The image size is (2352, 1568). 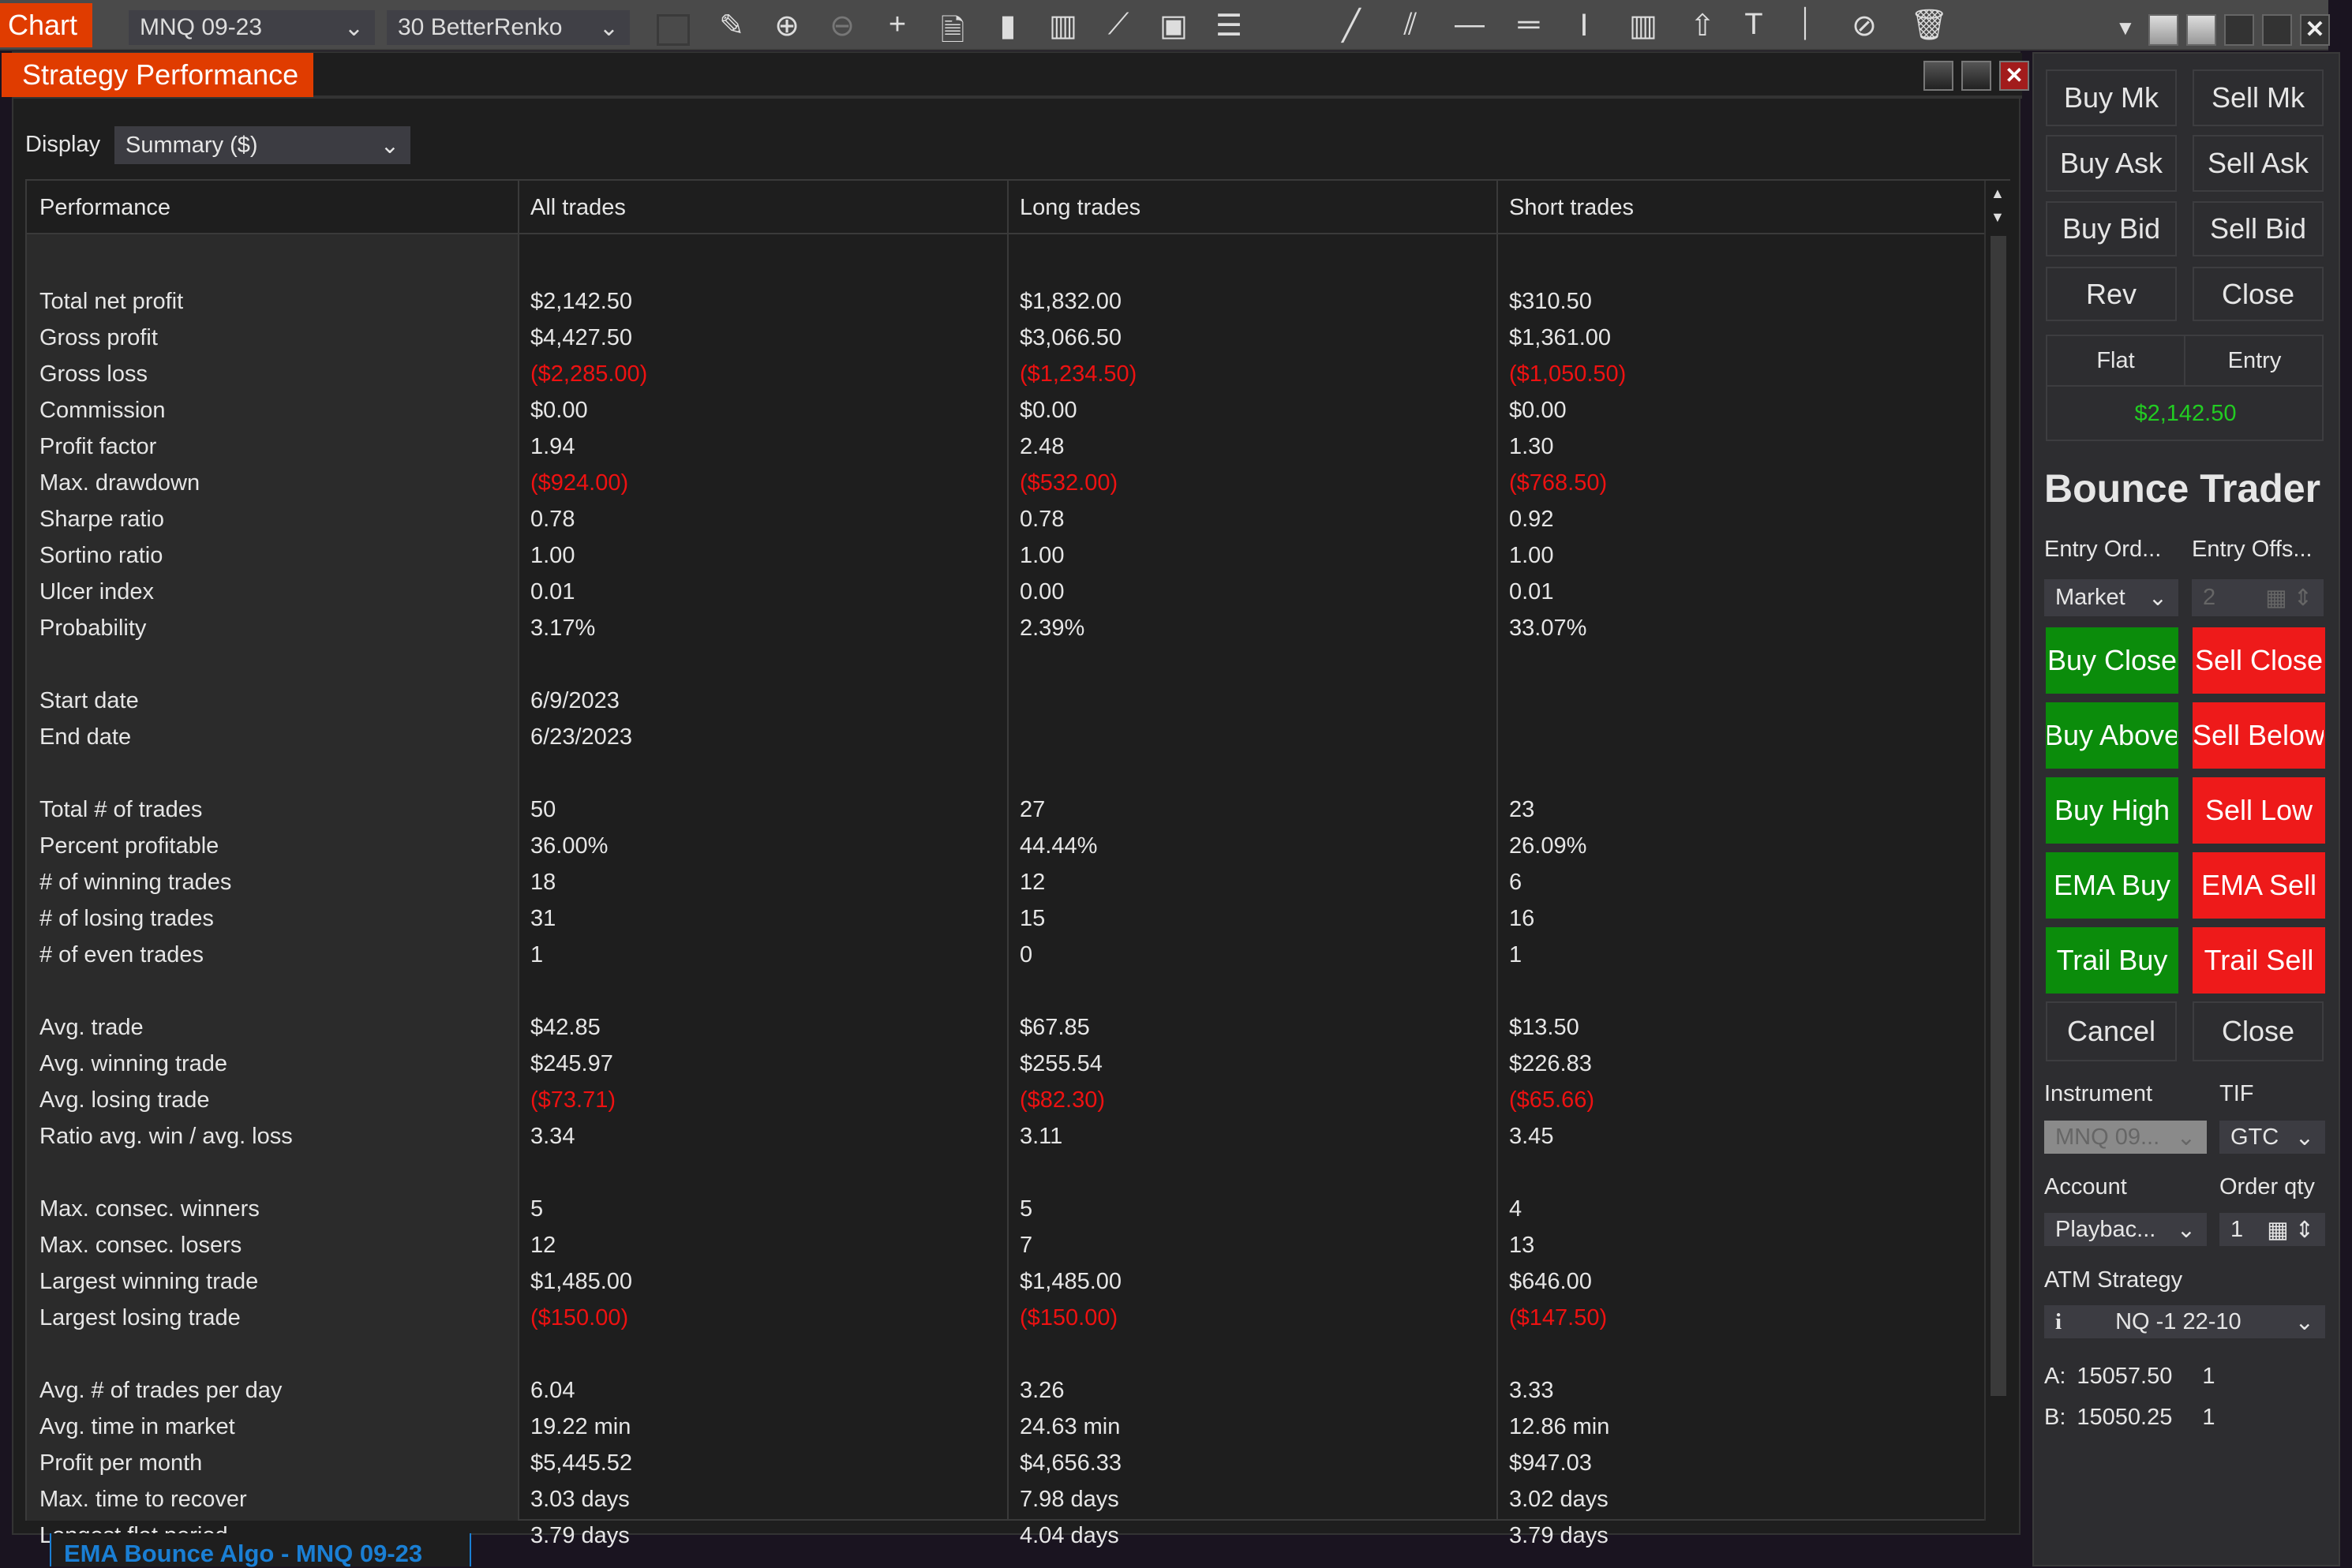 I want to click on metric-value: 18, so click(x=543, y=882).